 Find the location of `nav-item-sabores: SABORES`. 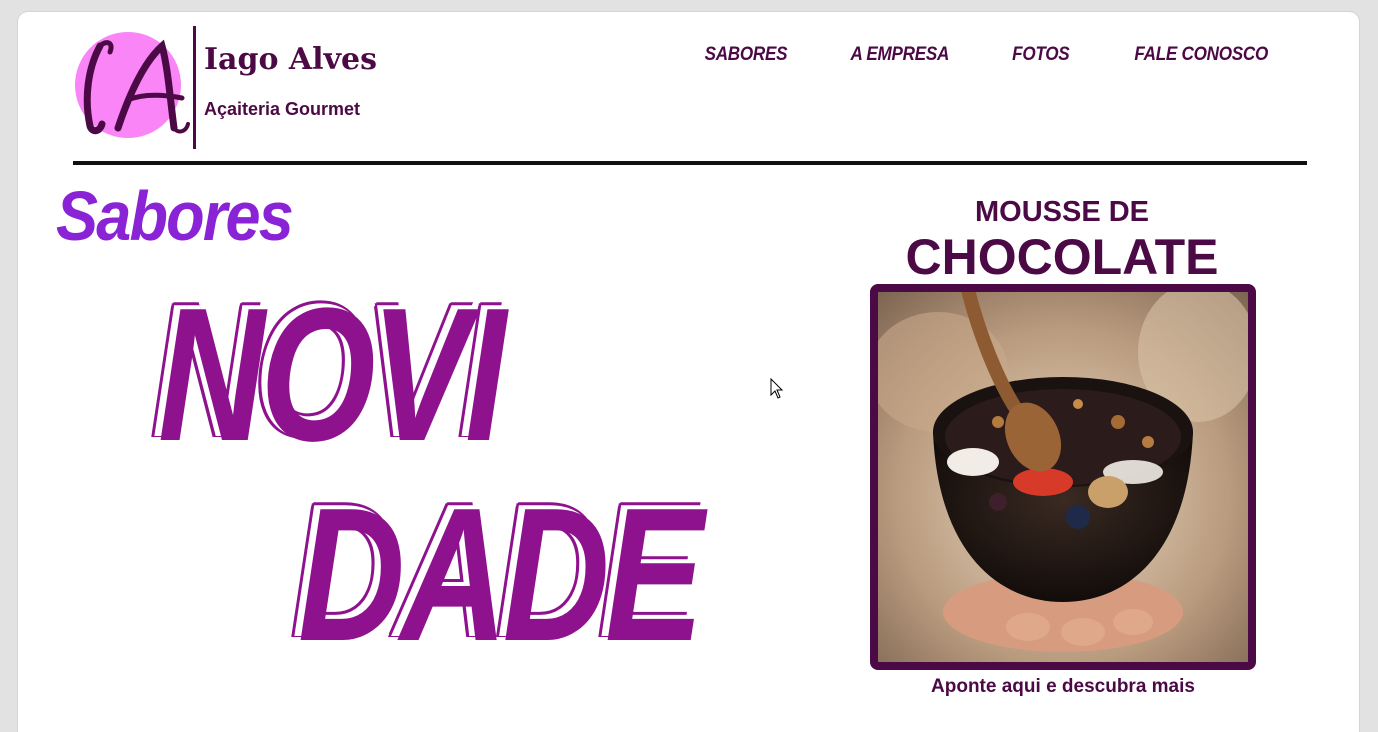

nav-item-sabores: SABORES is located at coordinates (745, 55).